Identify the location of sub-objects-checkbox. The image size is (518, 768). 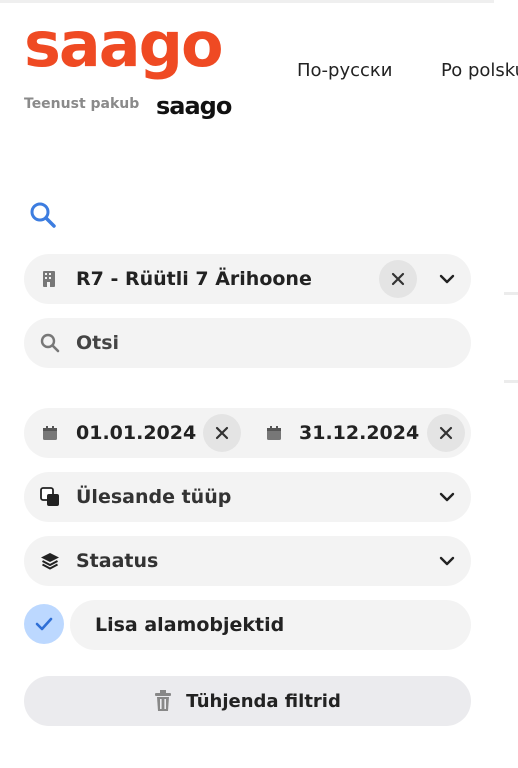
(44, 624).